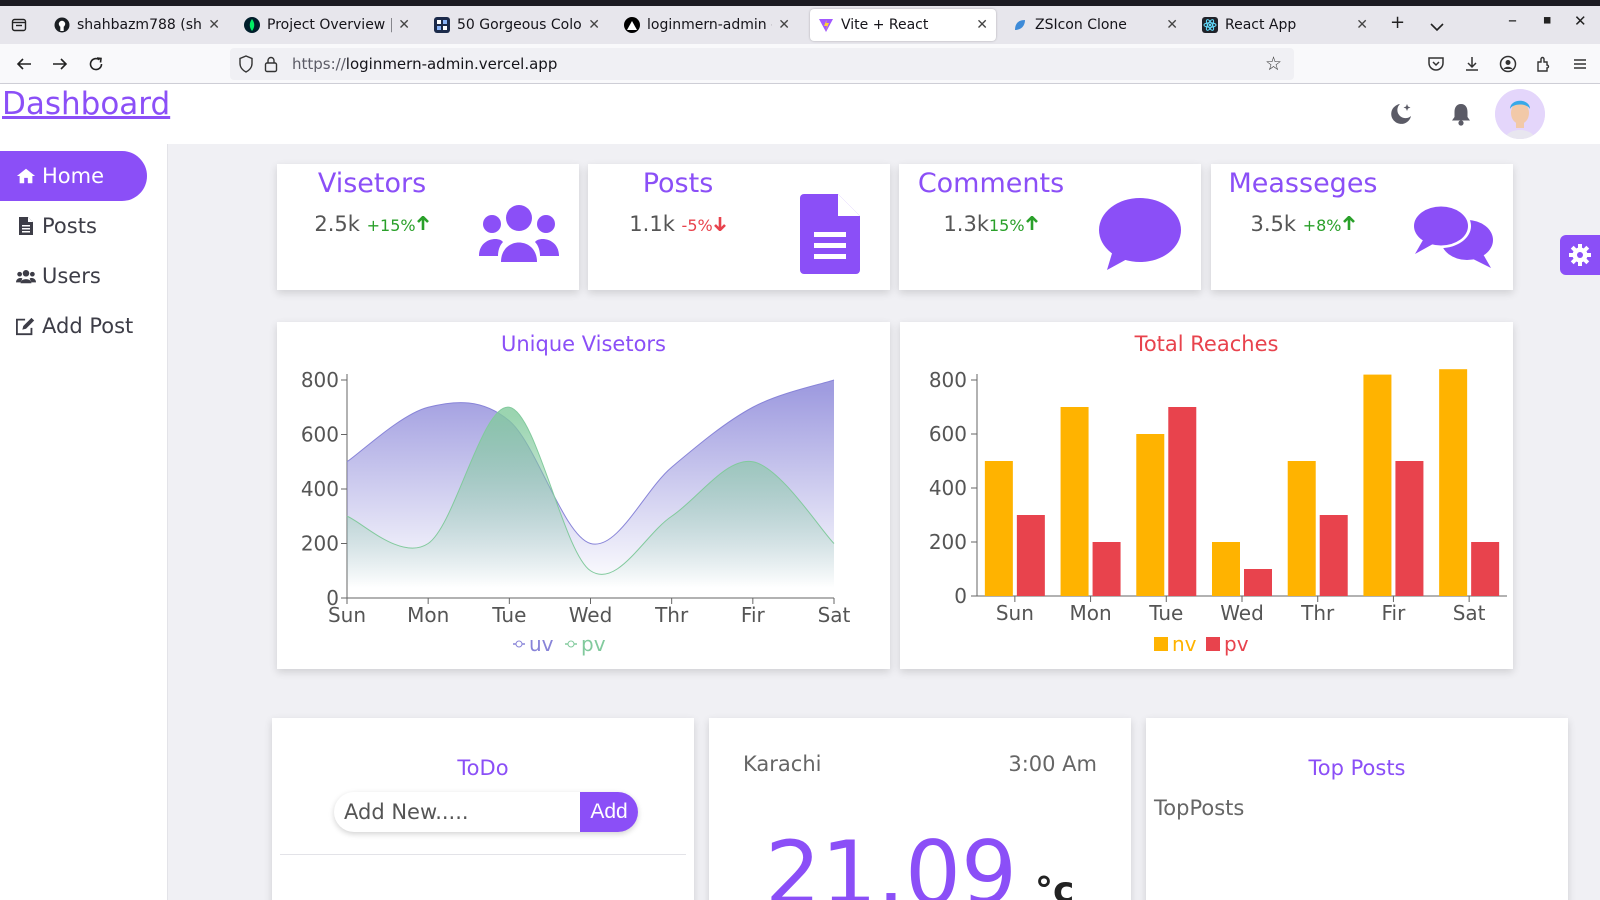 This screenshot has width=1600, height=900. Describe the element at coordinates (1333, 555) in the screenshot. I see `bar-pv-thr` at that location.